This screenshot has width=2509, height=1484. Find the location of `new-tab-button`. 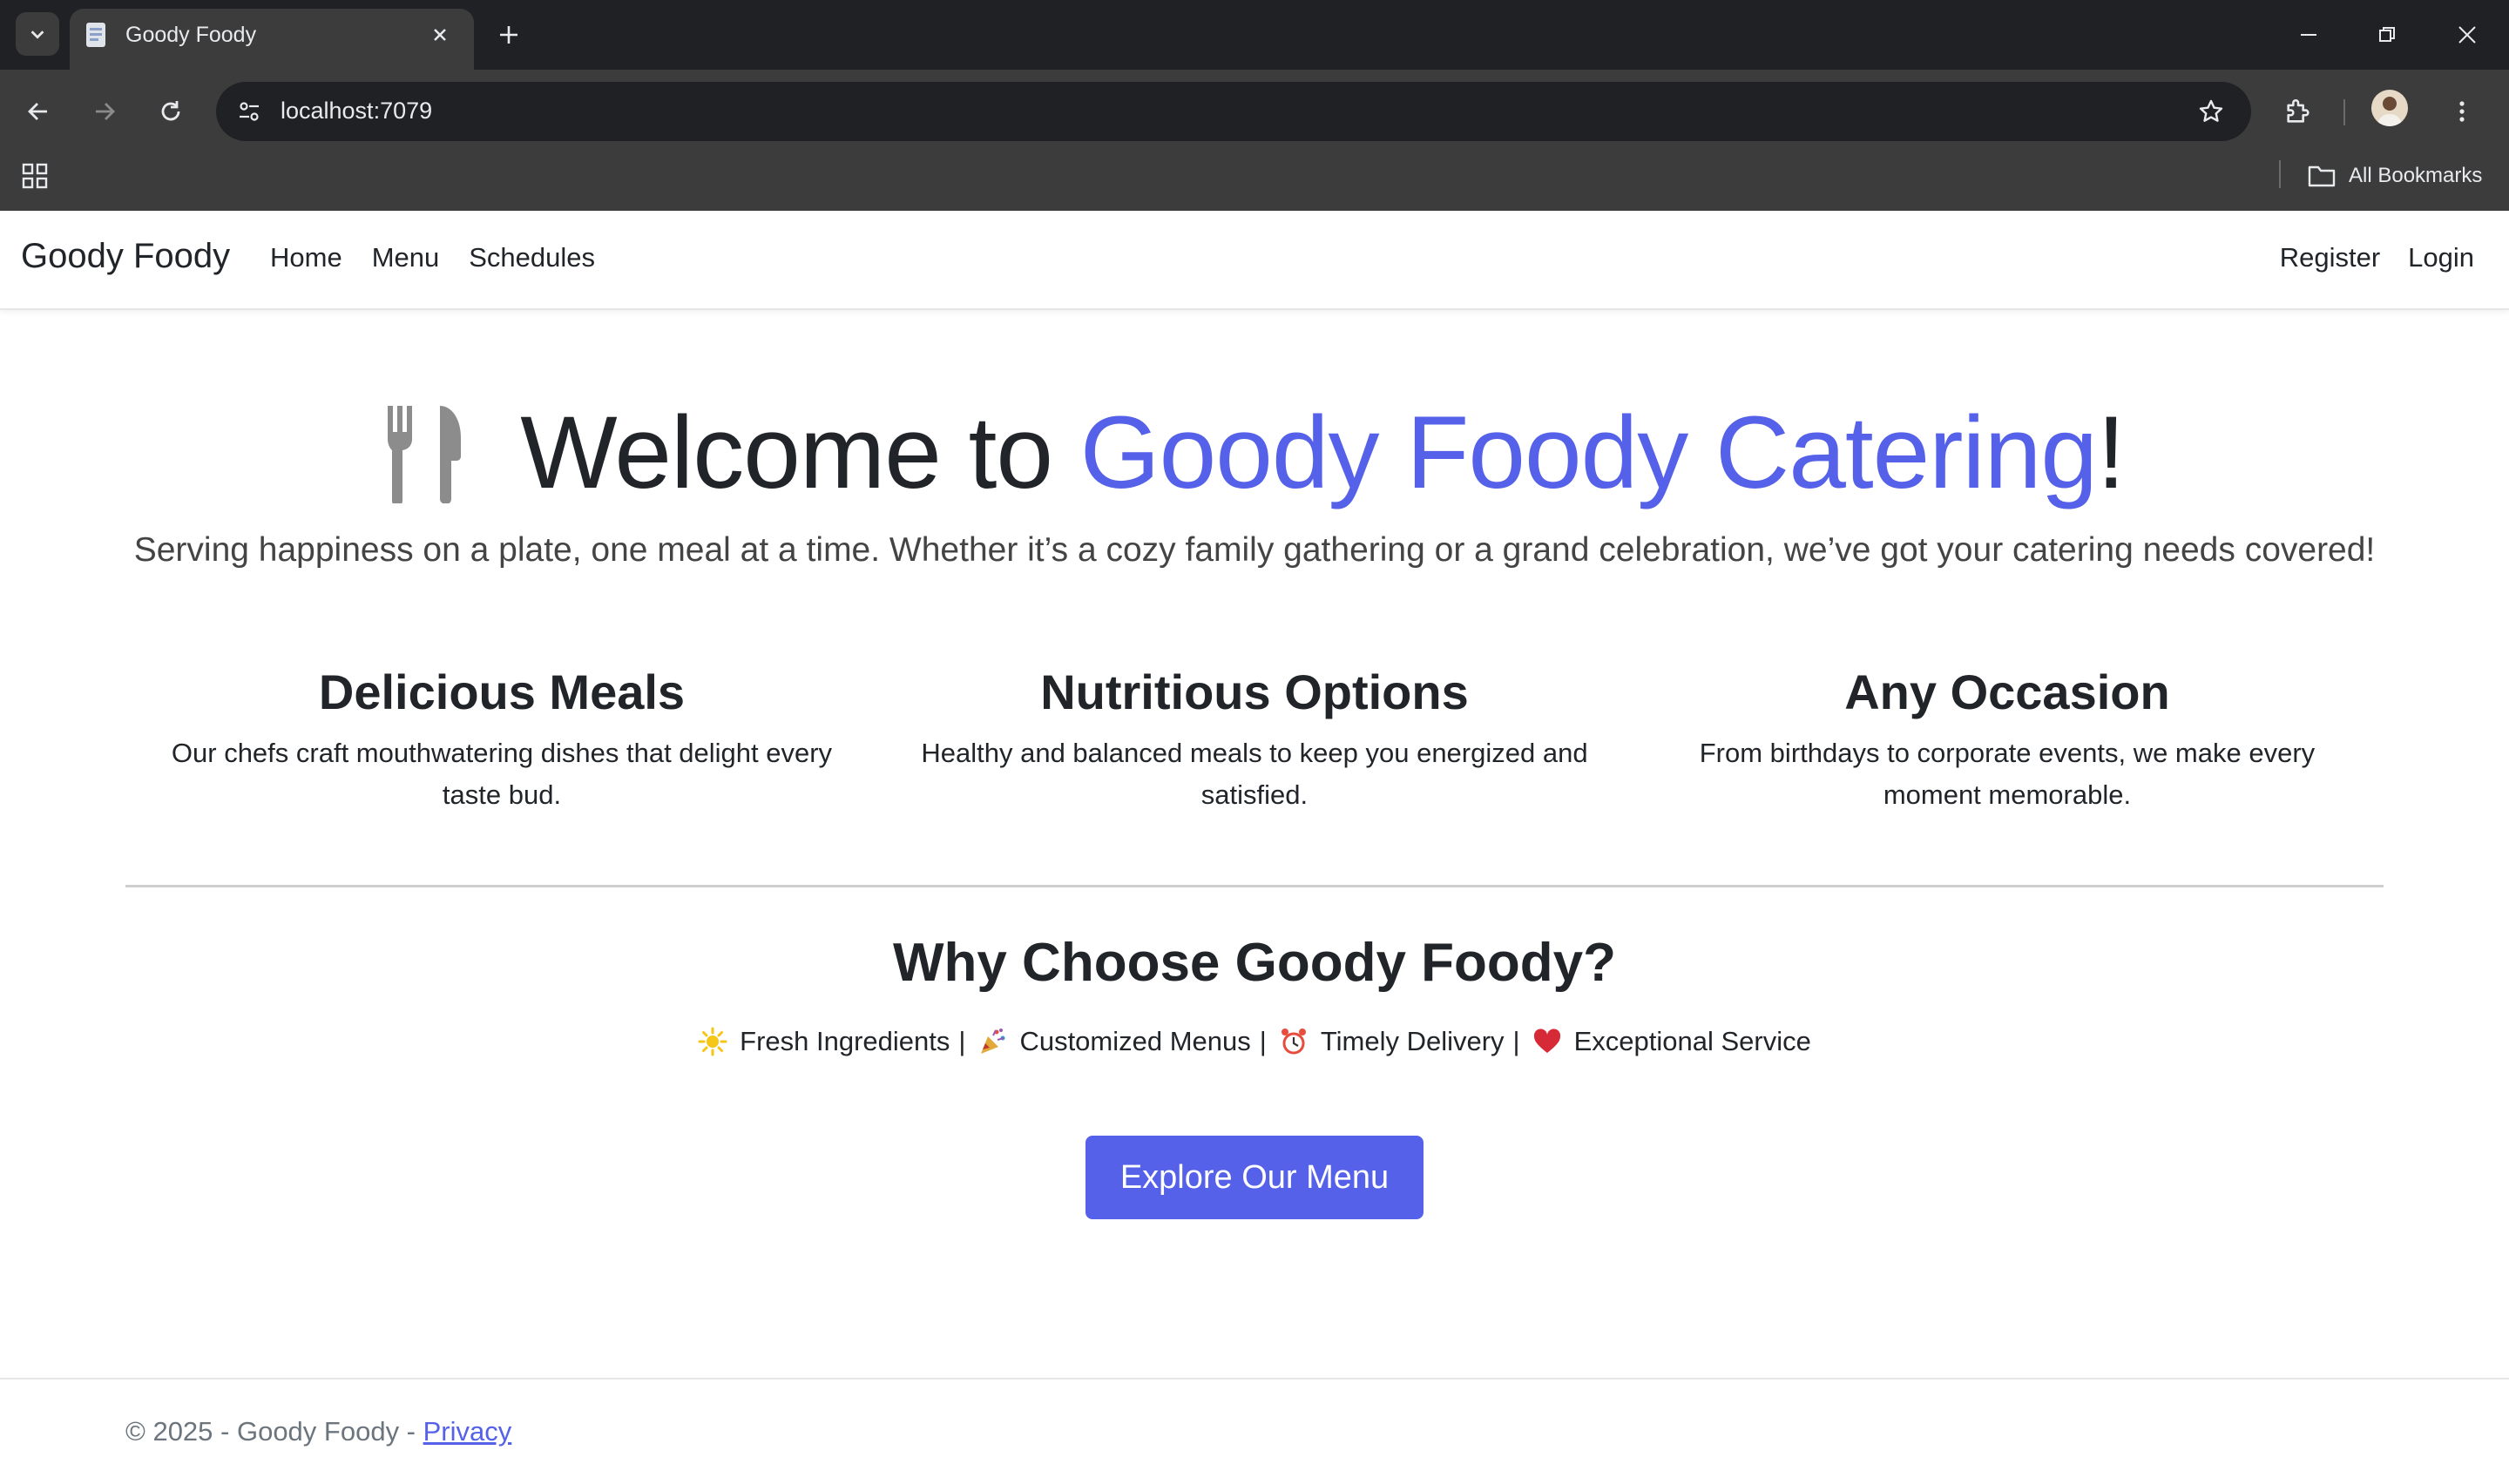

new-tab-button is located at coordinates (509, 35).